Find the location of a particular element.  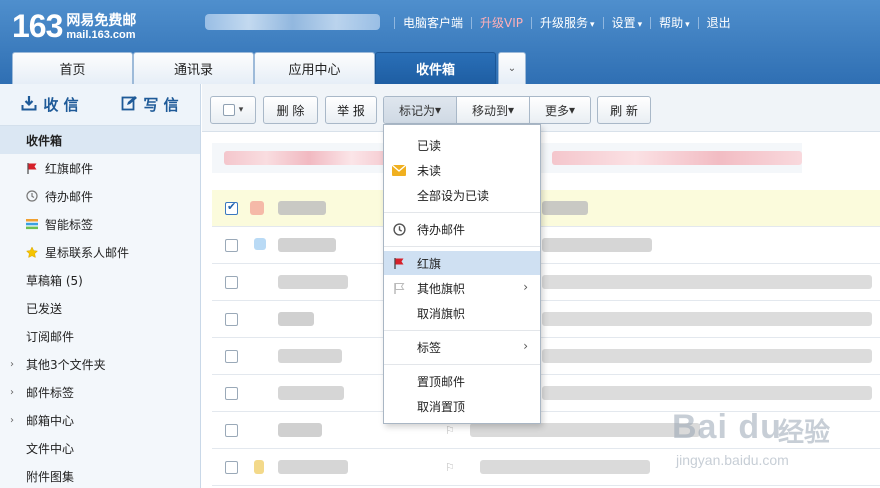

select-all-dropdown: ▾ is located at coordinates (233, 110).